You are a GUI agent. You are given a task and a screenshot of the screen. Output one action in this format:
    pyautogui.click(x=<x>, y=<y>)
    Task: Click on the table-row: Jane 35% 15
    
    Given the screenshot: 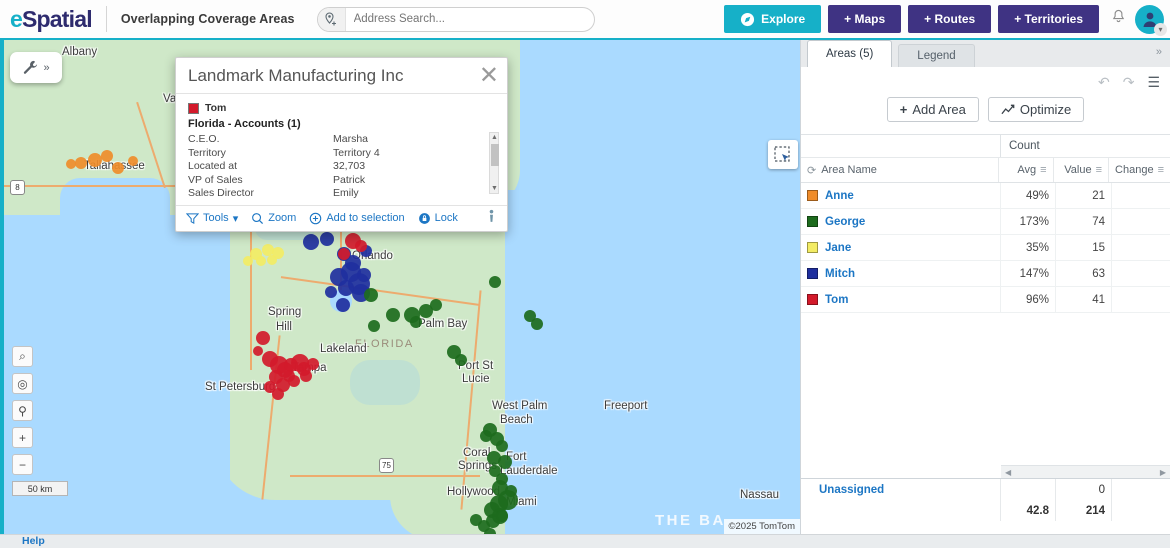 What is the action you would take?
    pyautogui.click(x=985, y=248)
    